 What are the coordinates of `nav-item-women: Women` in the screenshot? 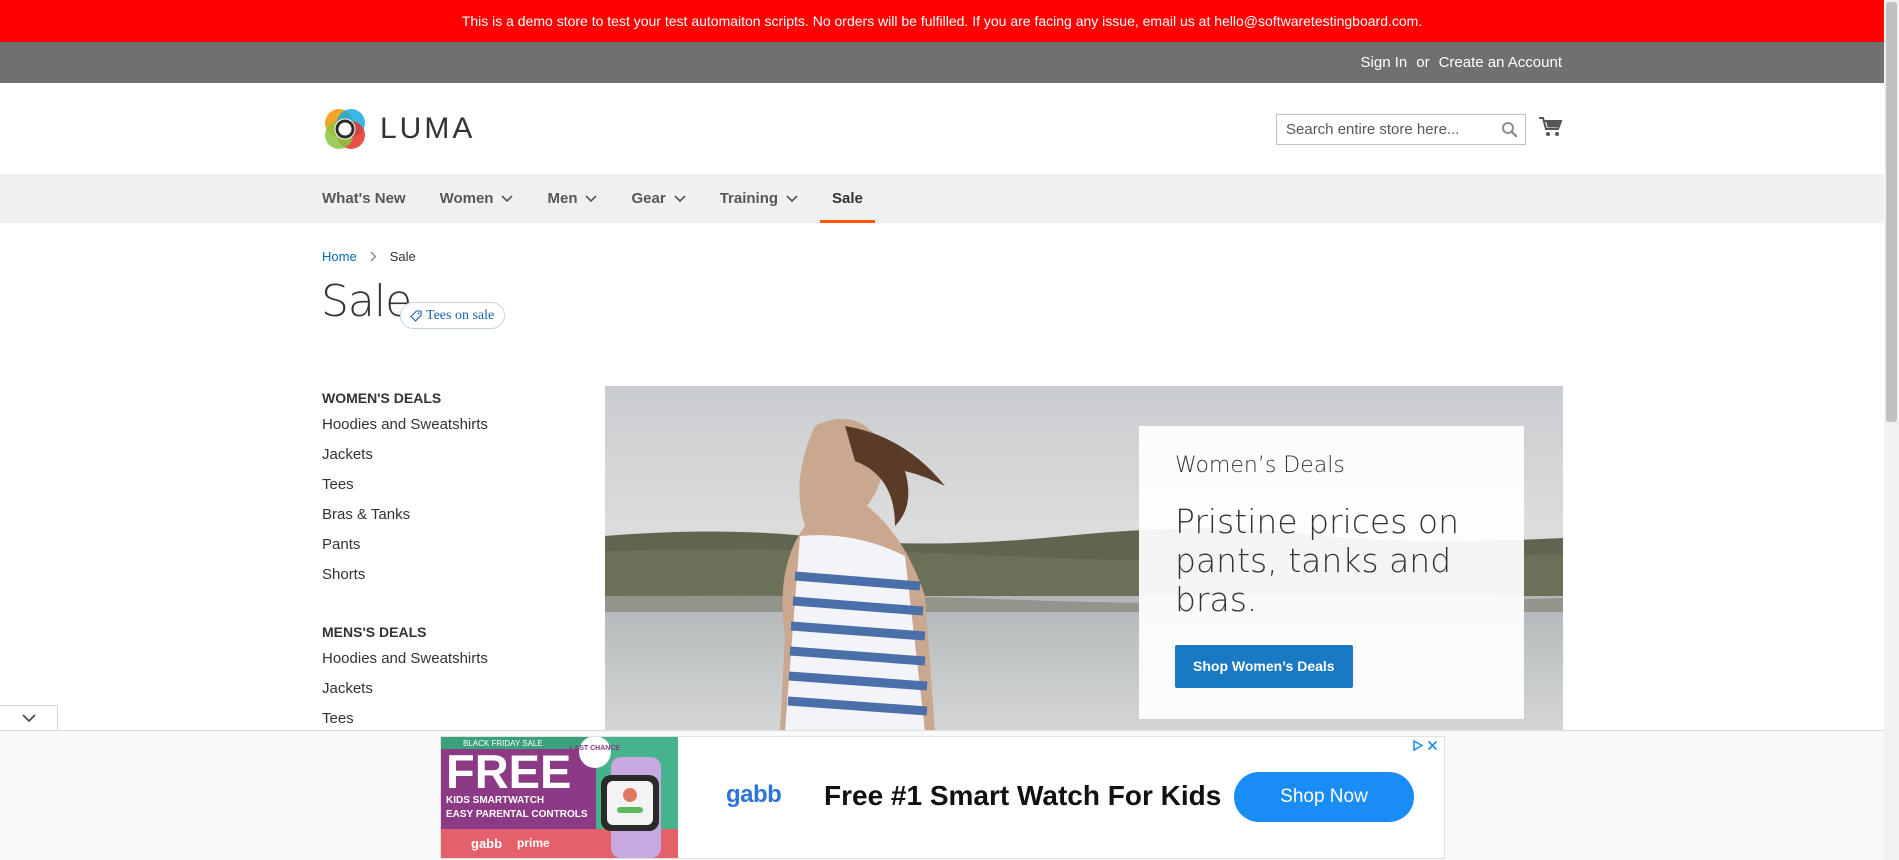 It's located at (477, 198).